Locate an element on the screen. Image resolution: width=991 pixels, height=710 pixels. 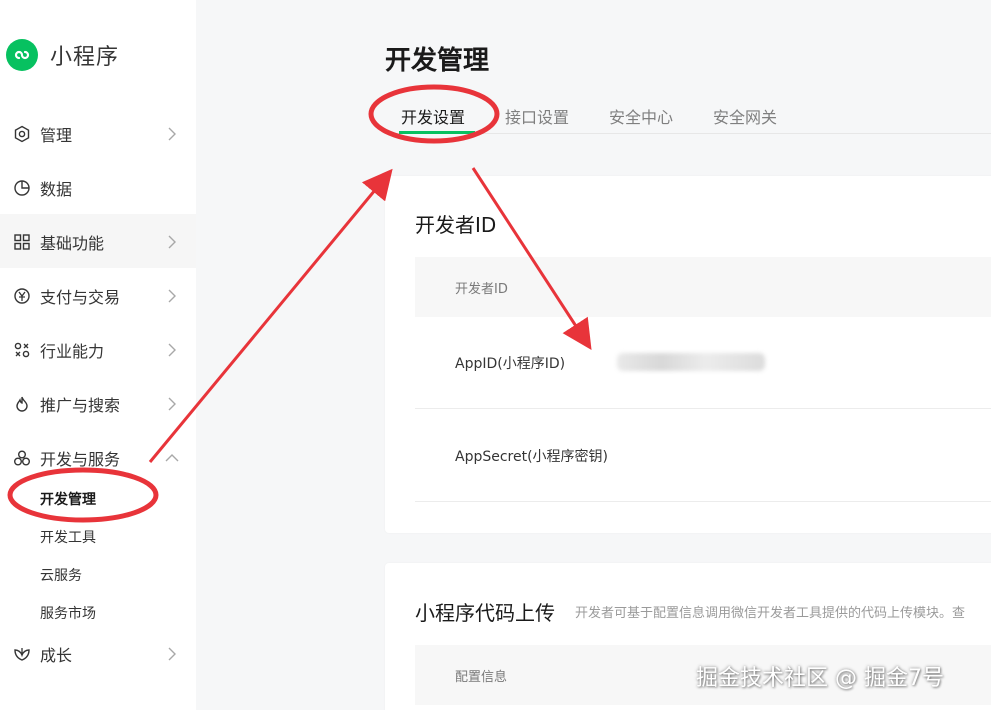
mini-program-logo-icon is located at coordinates (22, 55).